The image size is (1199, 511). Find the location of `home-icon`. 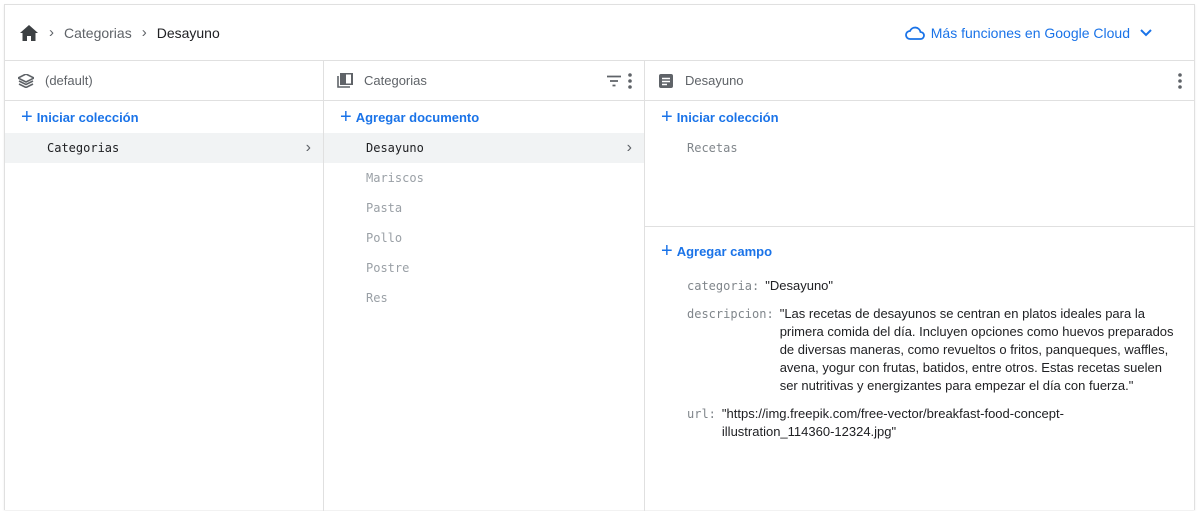

home-icon is located at coordinates (29, 33).